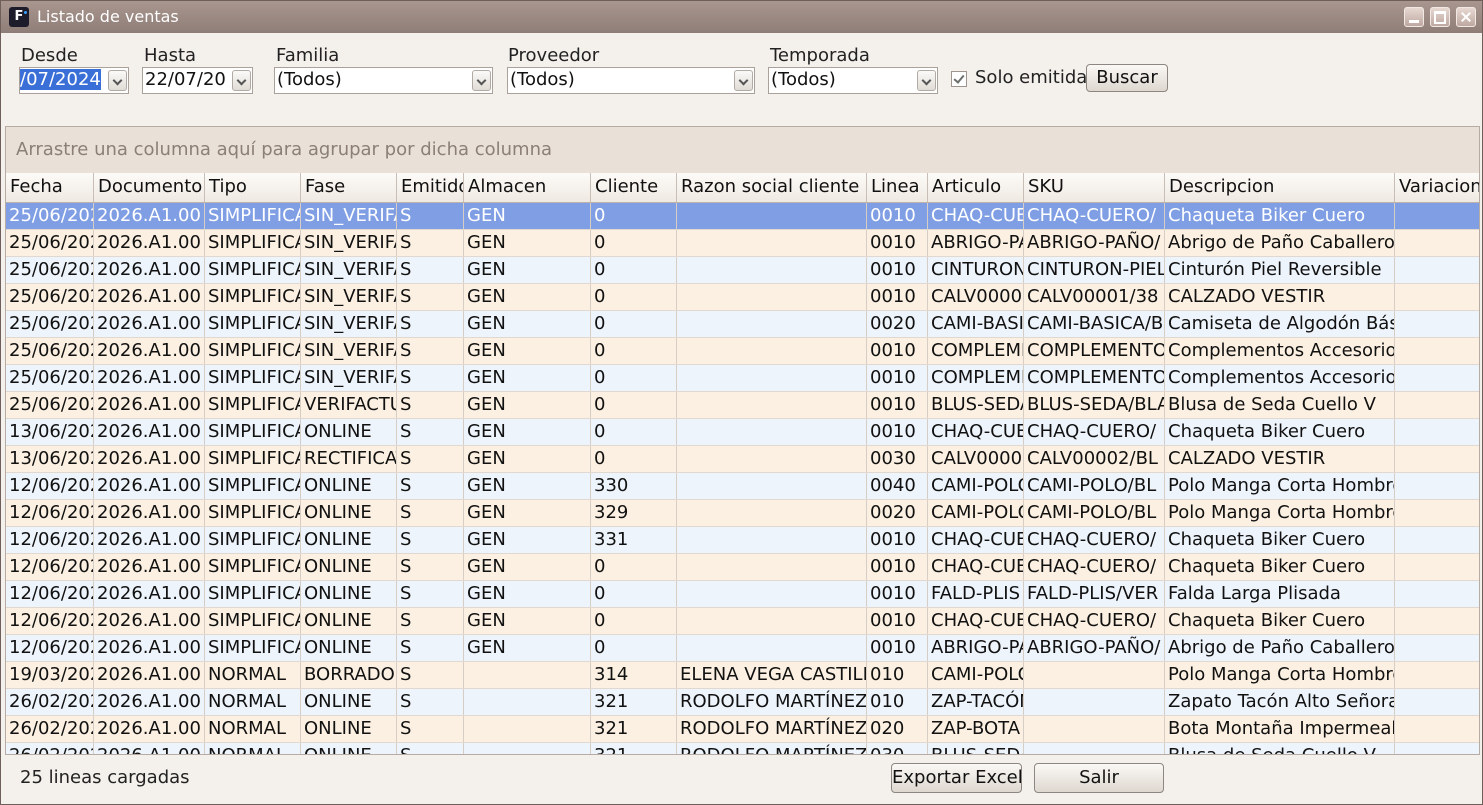 The width and height of the screenshot is (1483, 805). Describe the element at coordinates (1280, 432) in the screenshot. I see `cell-descripcion: Chaqueta Biker Cuero` at that location.